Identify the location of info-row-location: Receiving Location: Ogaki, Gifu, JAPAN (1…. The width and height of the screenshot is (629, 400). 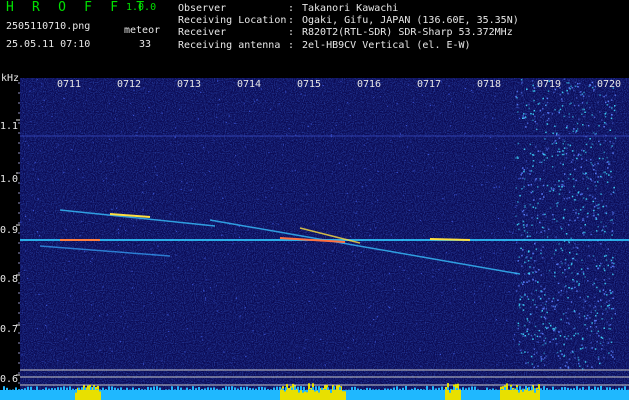
(348, 21).